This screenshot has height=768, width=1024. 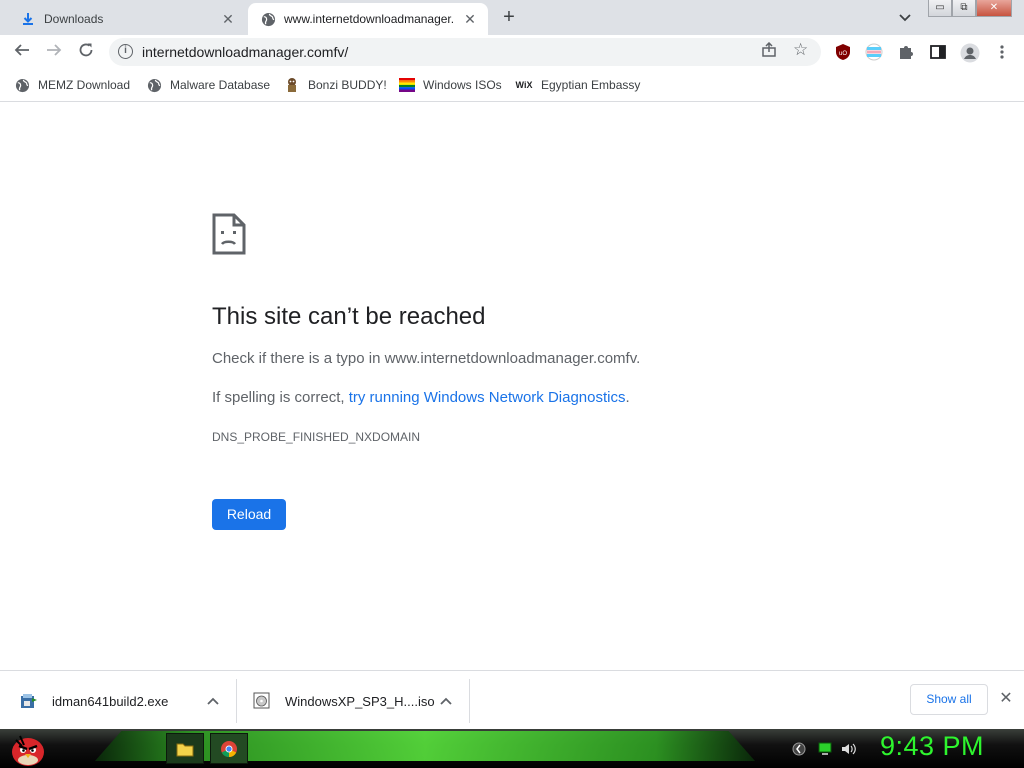 What do you see at coordinates (465, 52) in the screenshot?
I see `address-bar: i internetdownloadmanager.comfv/ ☆` at bounding box center [465, 52].